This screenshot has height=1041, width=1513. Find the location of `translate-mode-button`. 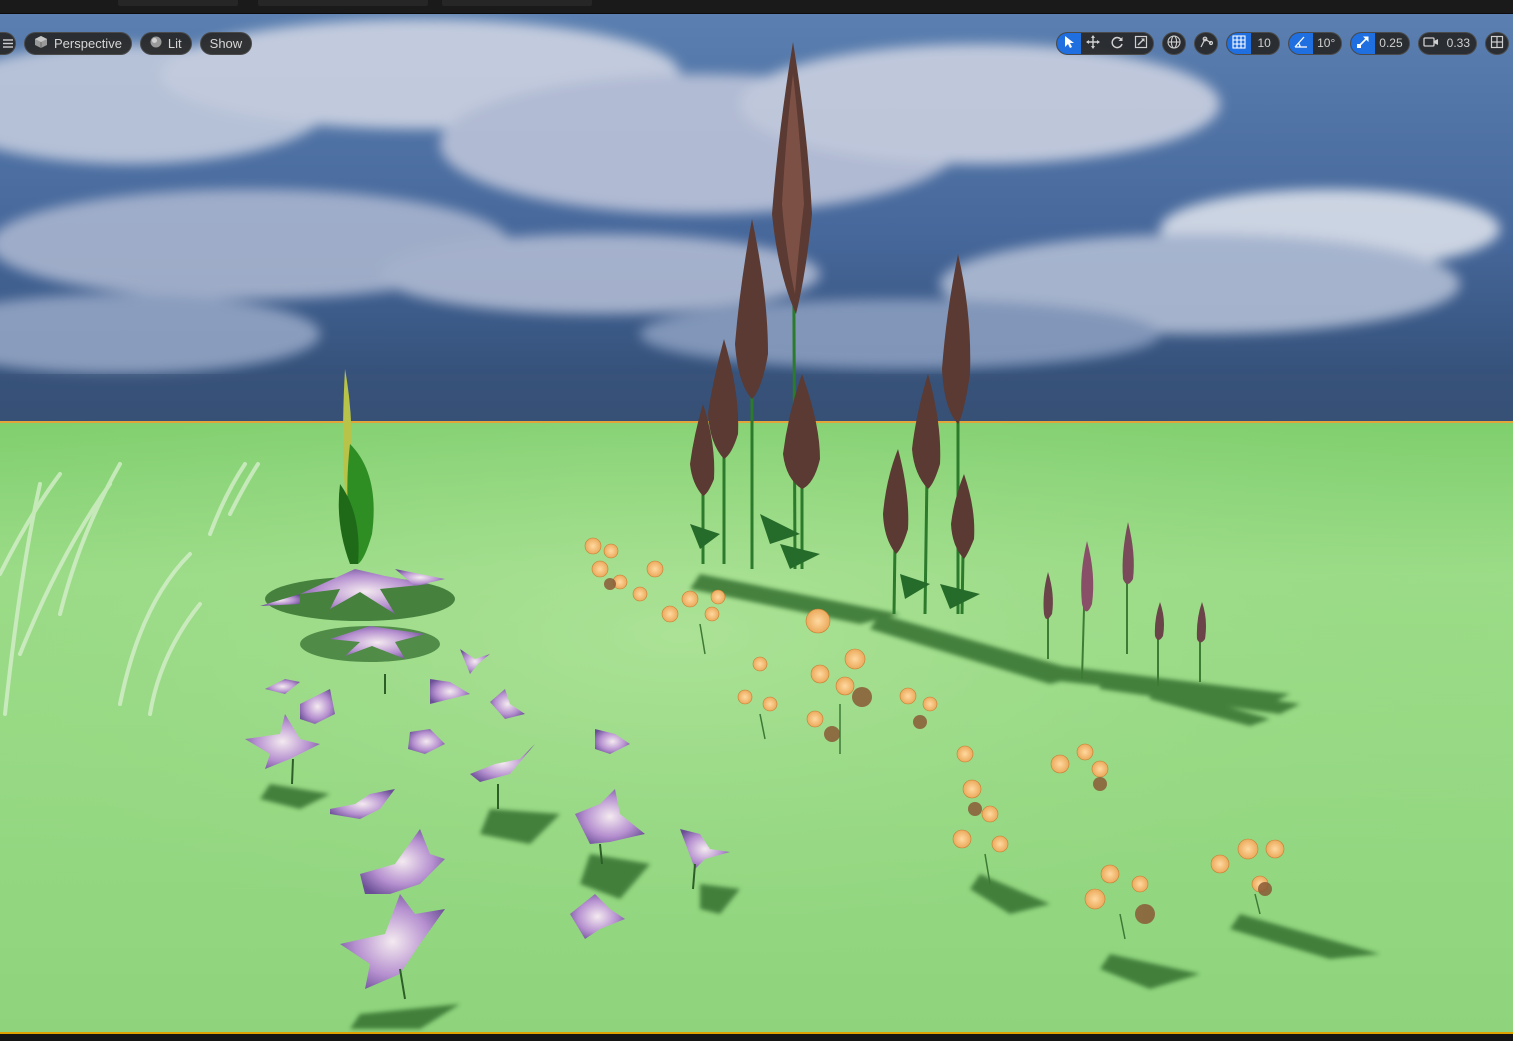

translate-mode-button is located at coordinates (1093, 43).